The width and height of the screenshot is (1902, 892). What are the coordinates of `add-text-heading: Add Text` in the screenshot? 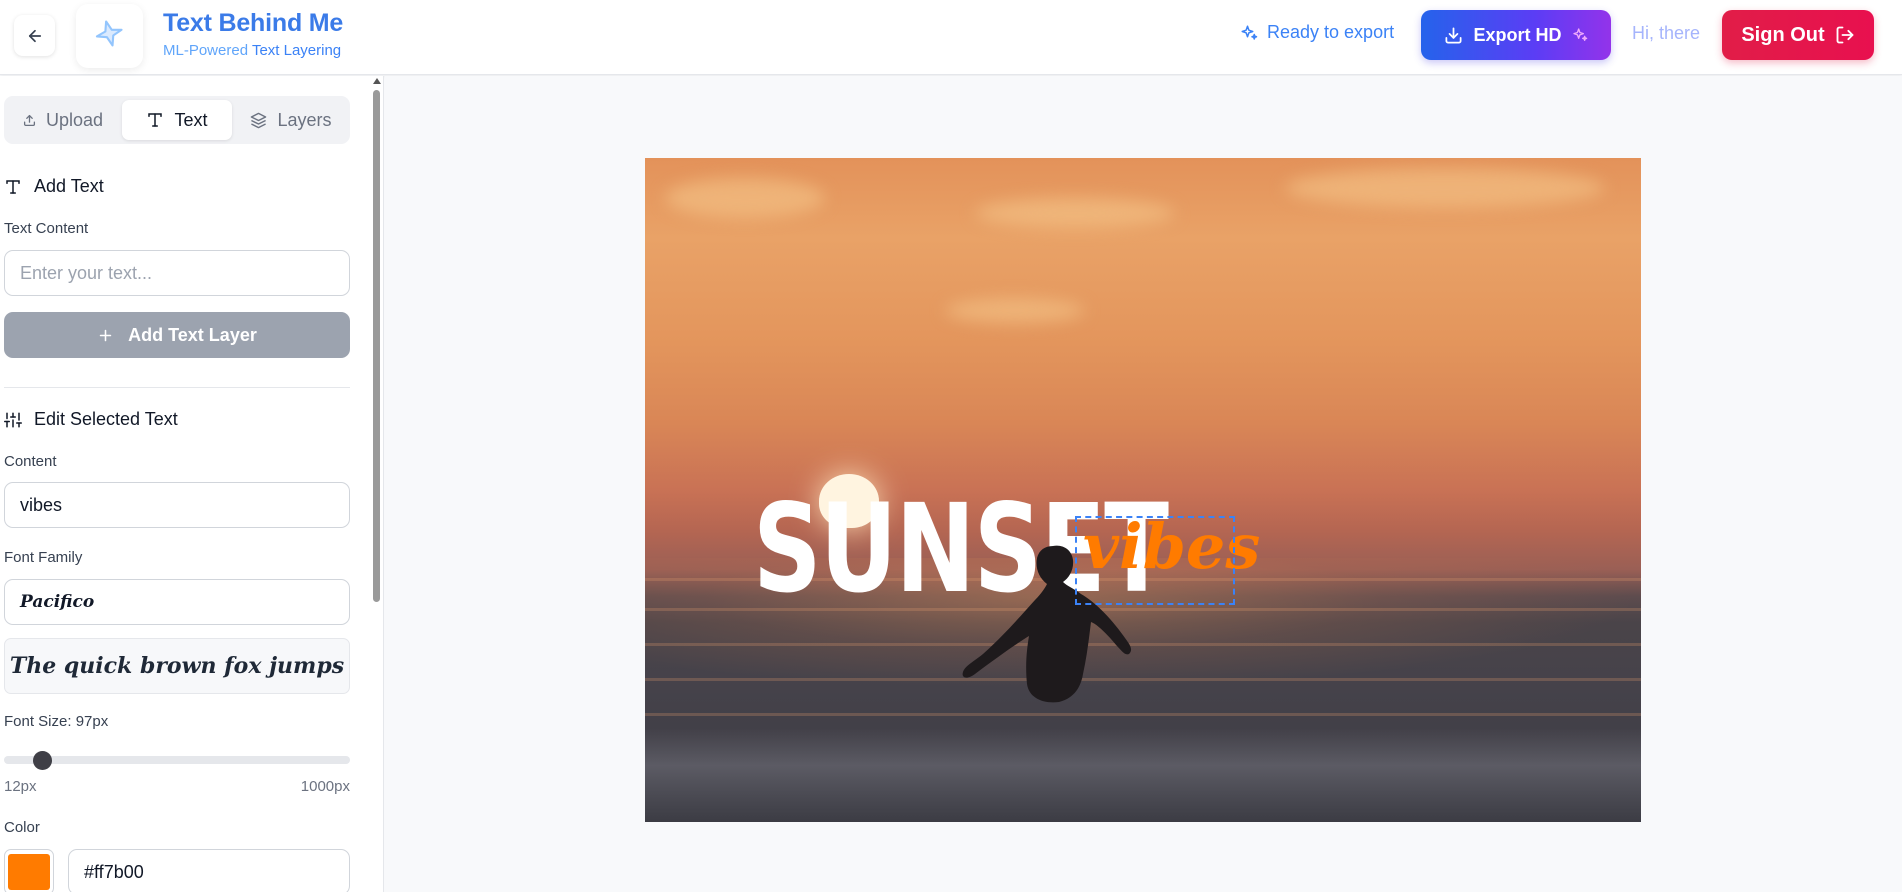 It's located at (54, 186).